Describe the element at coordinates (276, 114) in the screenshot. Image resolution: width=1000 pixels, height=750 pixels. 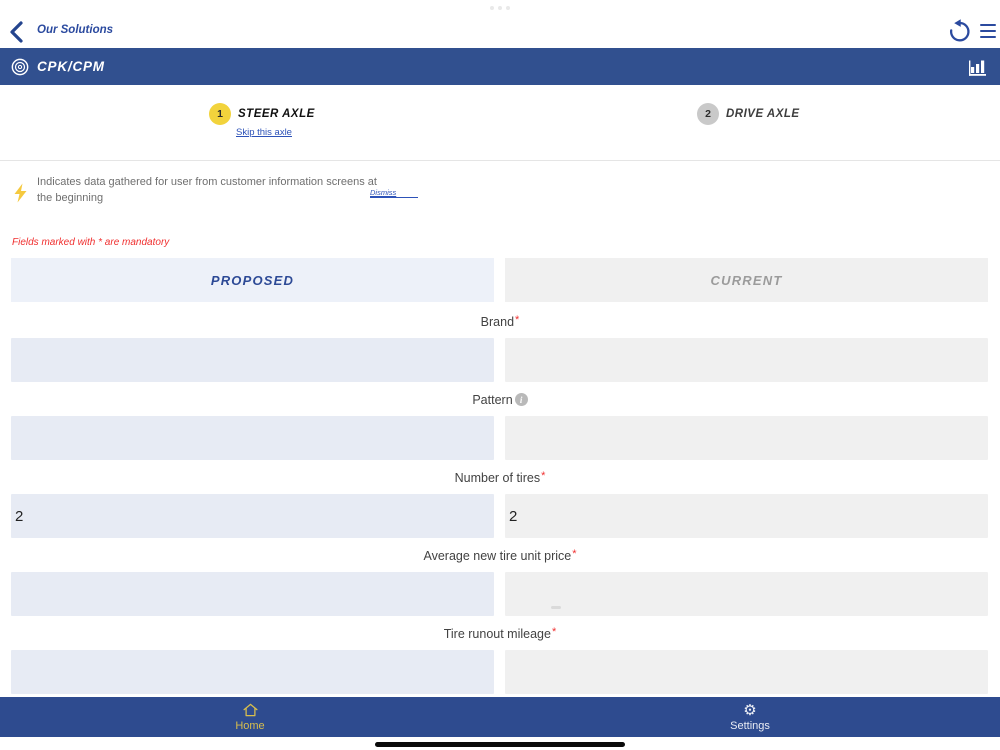
I see `step-1-label: STEER AXLE` at that location.